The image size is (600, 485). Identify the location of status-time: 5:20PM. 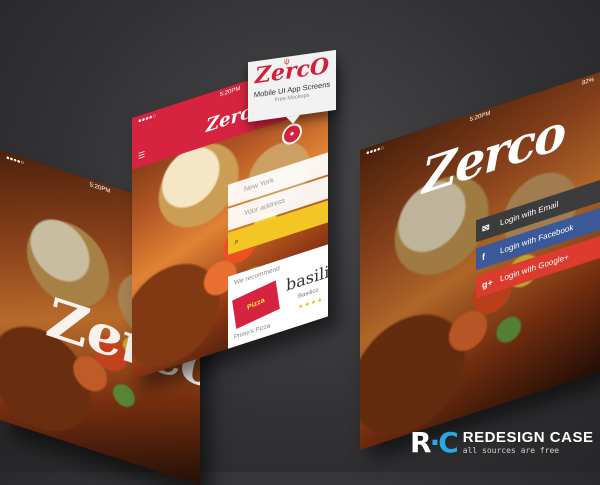
(230, 92).